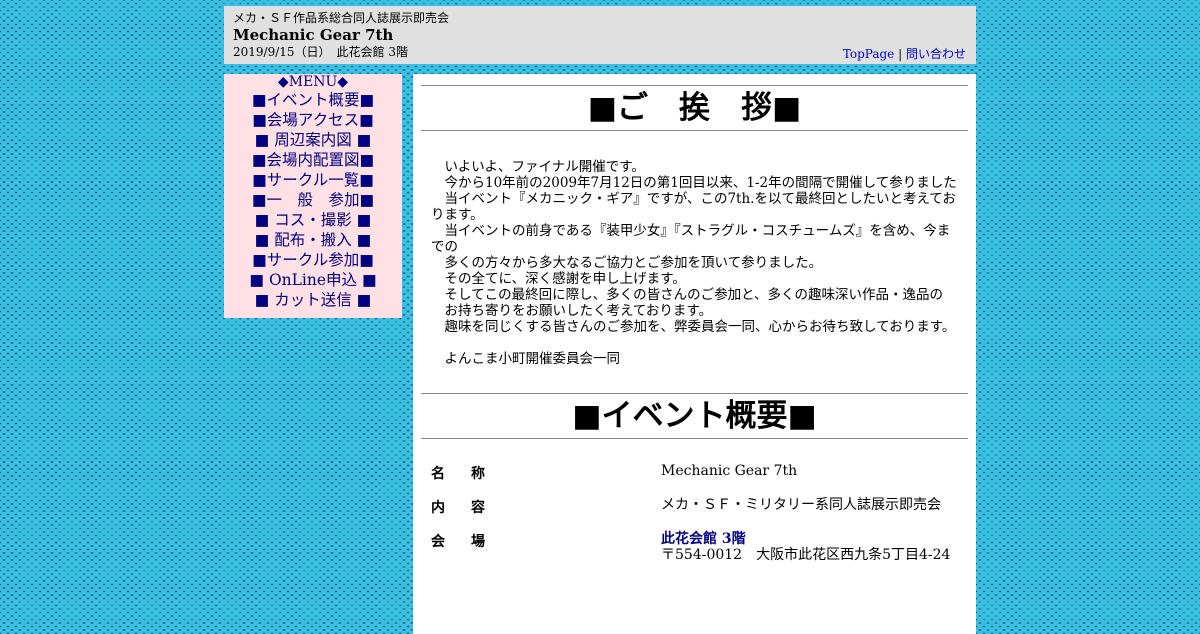  Describe the element at coordinates (936, 54) in the screenshot. I see `contact-link: 問い合わせ` at that location.